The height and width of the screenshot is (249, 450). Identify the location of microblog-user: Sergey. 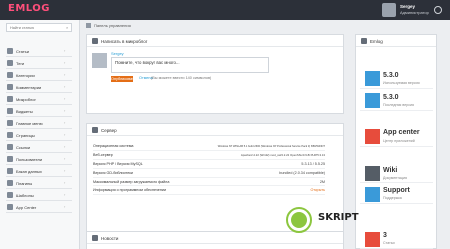
(117, 53).